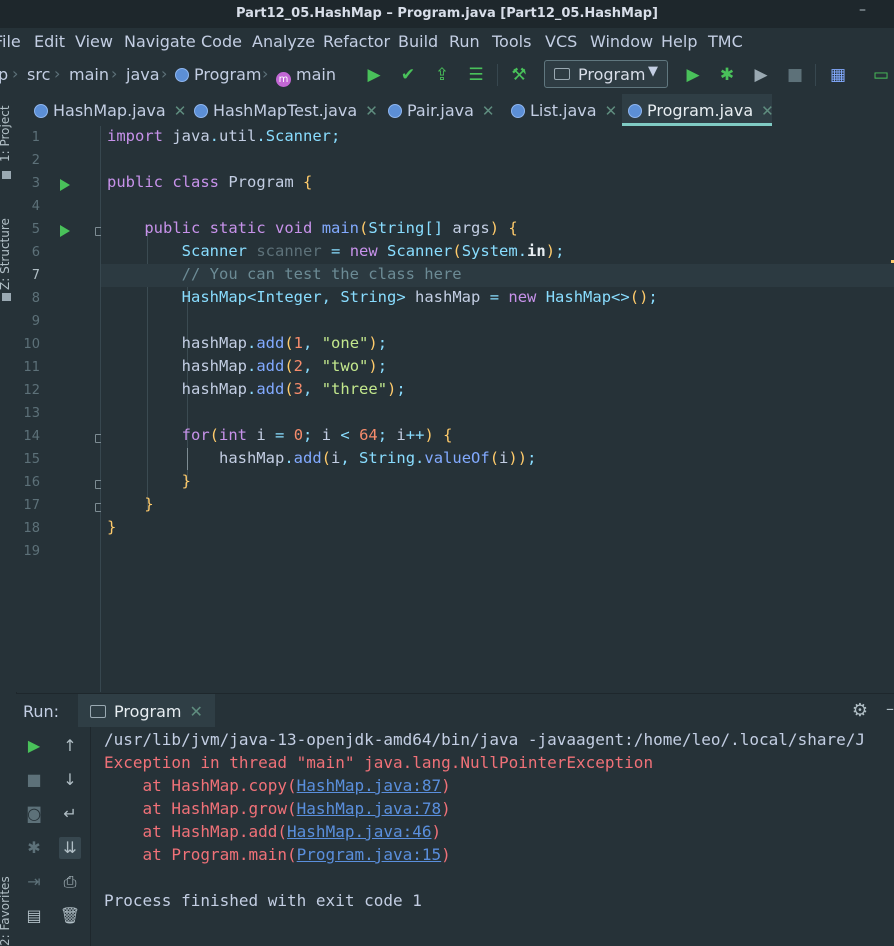 The image size is (894, 946). What do you see at coordinates (6, 911) in the screenshot?
I see `favorites-tool-window: 2: Favorites` at bounding box center [6, 911].